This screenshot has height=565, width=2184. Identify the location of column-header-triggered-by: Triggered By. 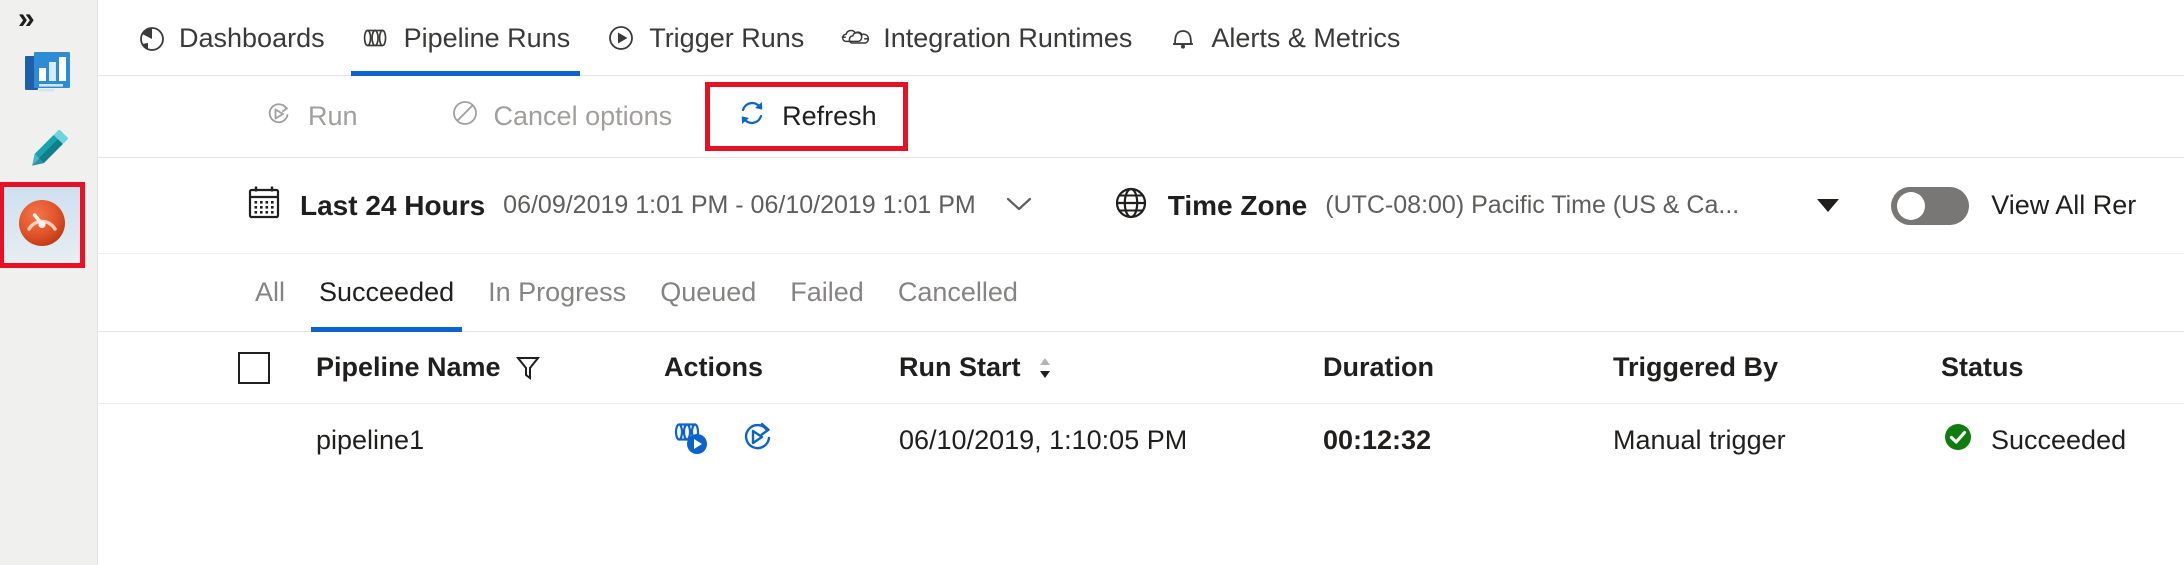
(1726, 367).